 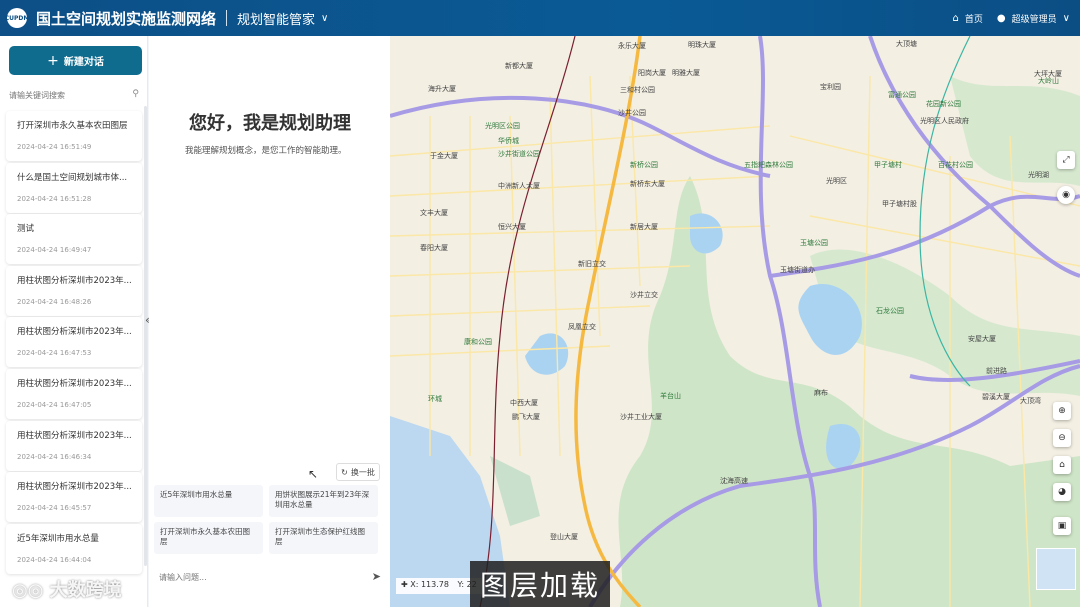 What do you see at coordinates (540, 584) in the screenshot?
I see `video-caption: 图层加载` at bounding box center [540, 584].